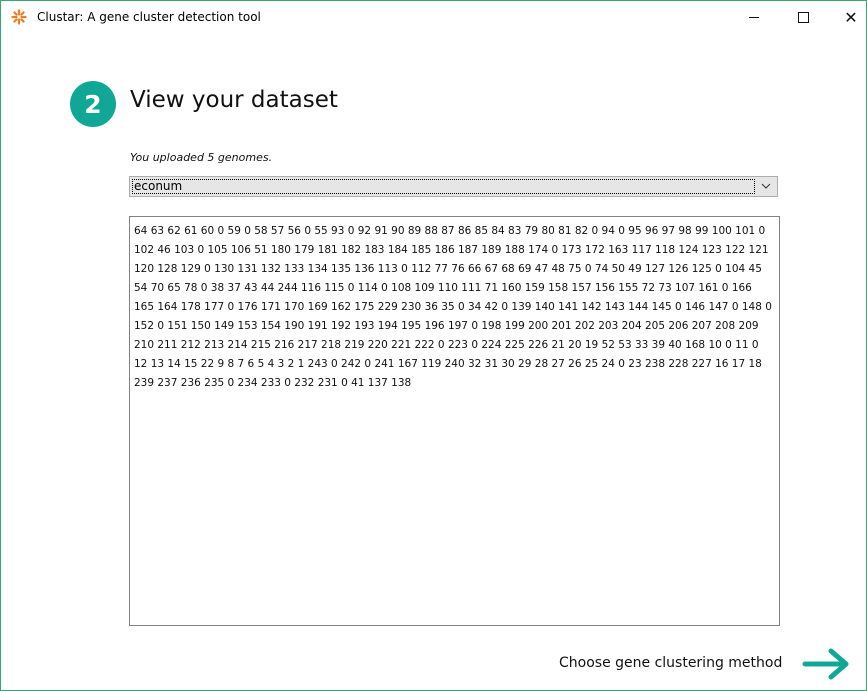 The image size is (867, 691). I want to click on chevron-down-icon, so click(766, 186).